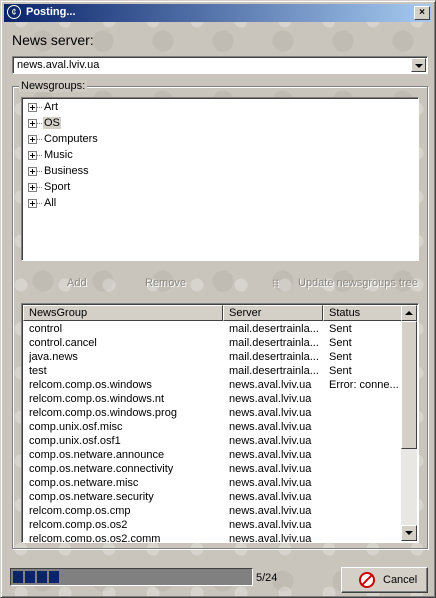  I want to click on table-row: control.cancel mail.desertrainla... Sent, so click(213, 344).